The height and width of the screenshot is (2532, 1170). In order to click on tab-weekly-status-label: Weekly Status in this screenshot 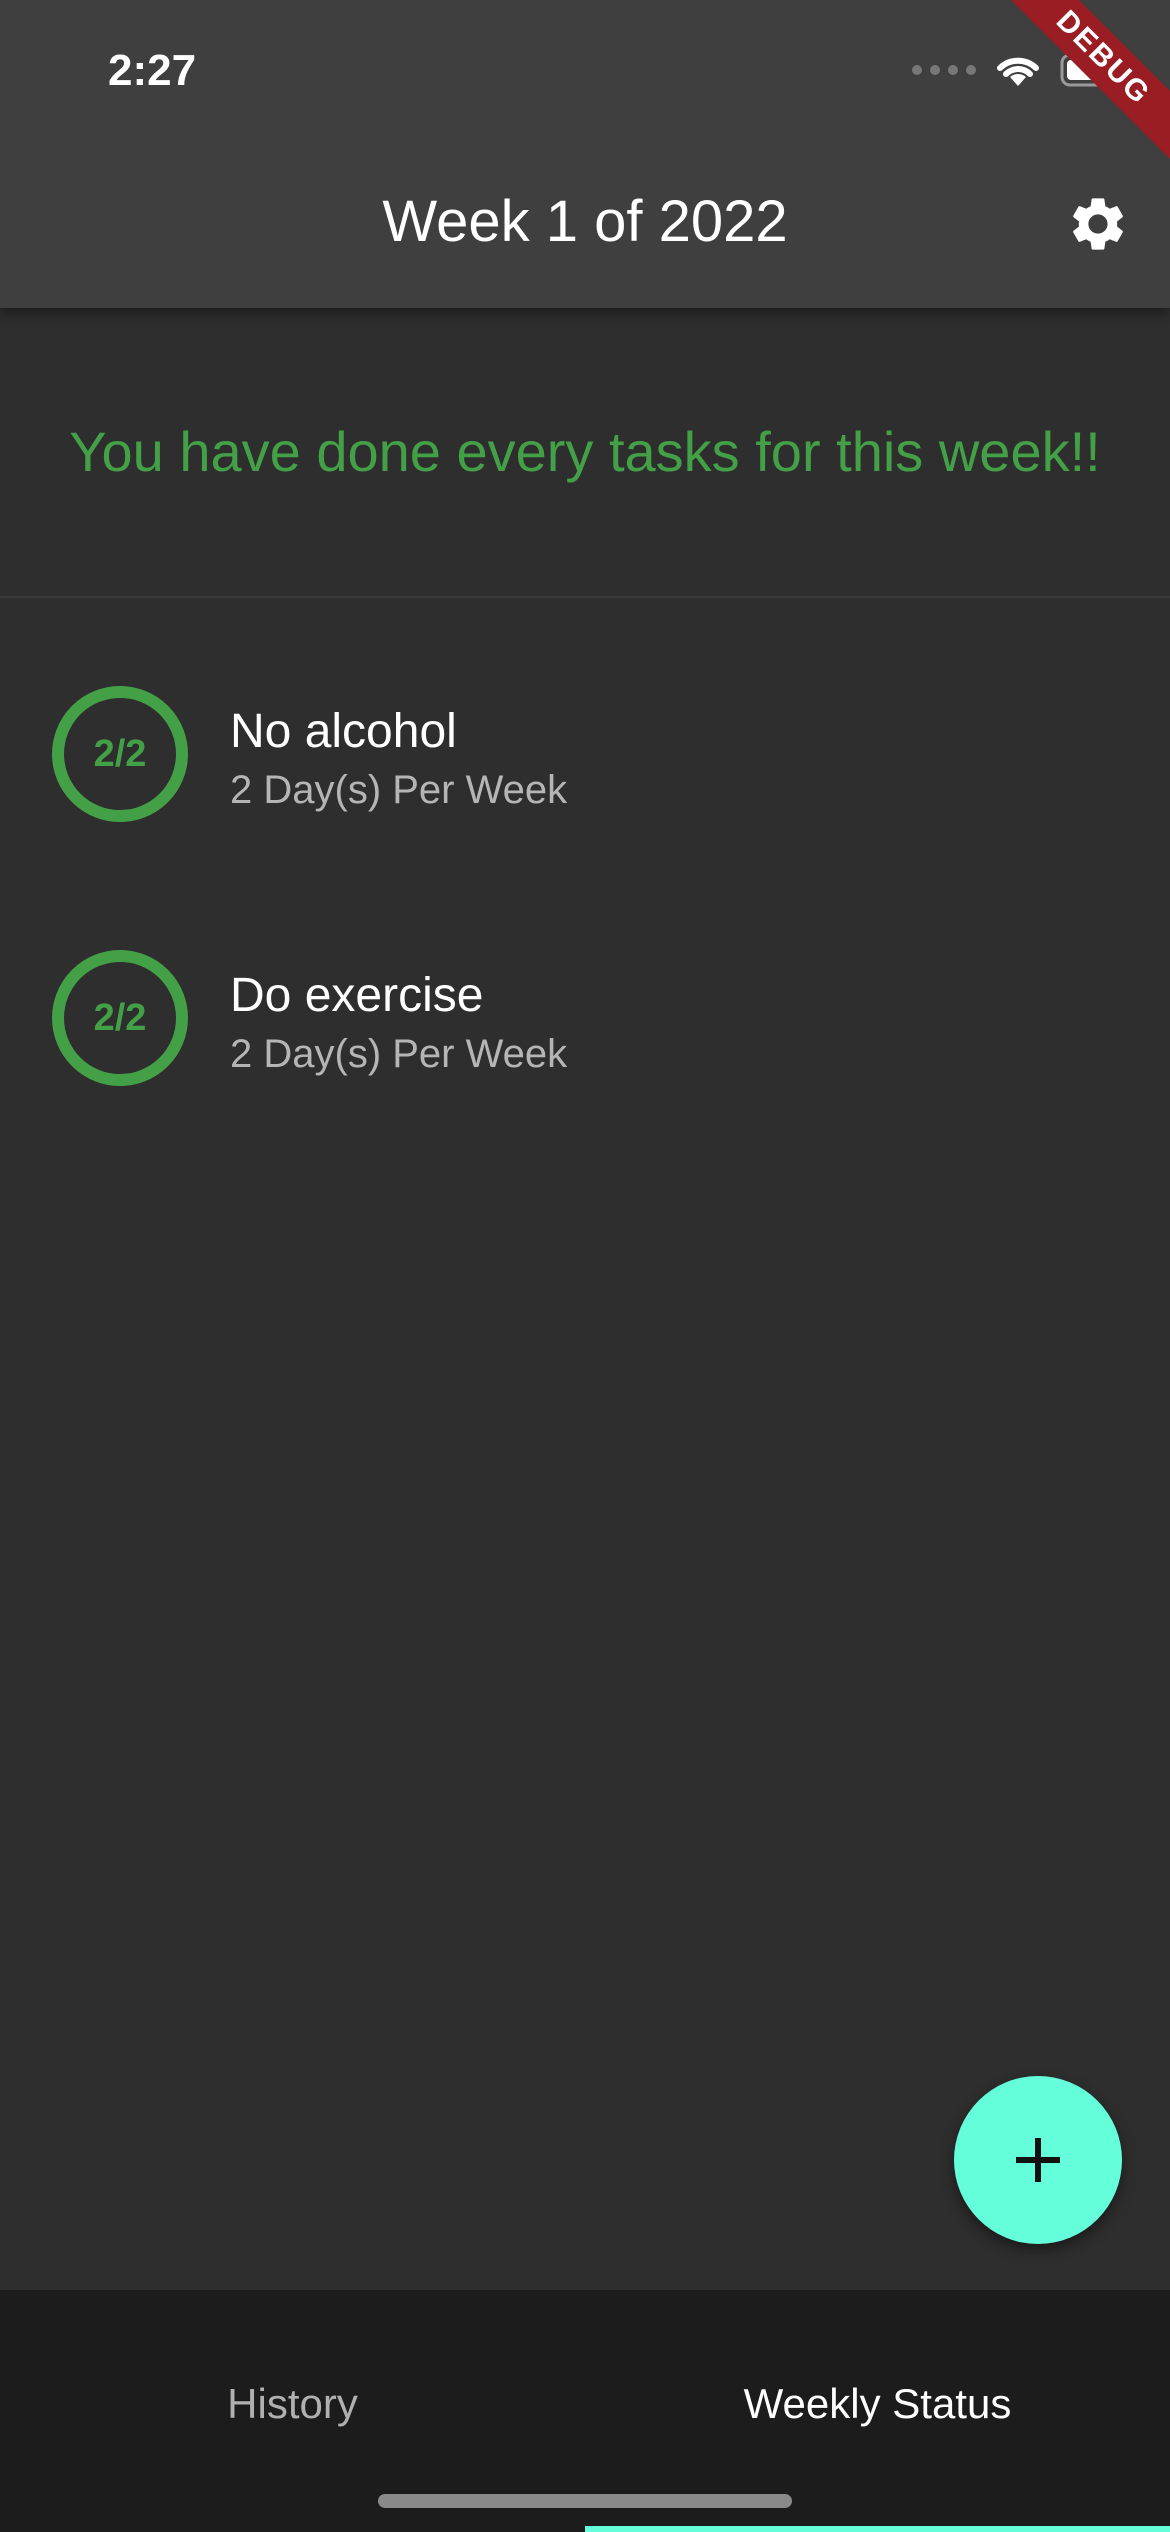, I will do `click(877, 2403)`.